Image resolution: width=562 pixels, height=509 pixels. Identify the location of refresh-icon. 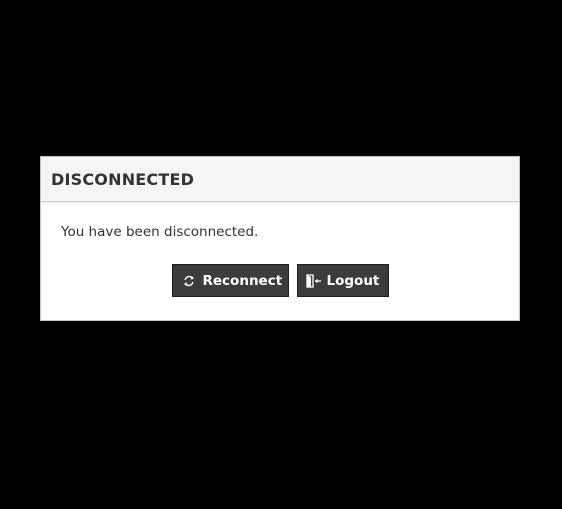
(189, 281).